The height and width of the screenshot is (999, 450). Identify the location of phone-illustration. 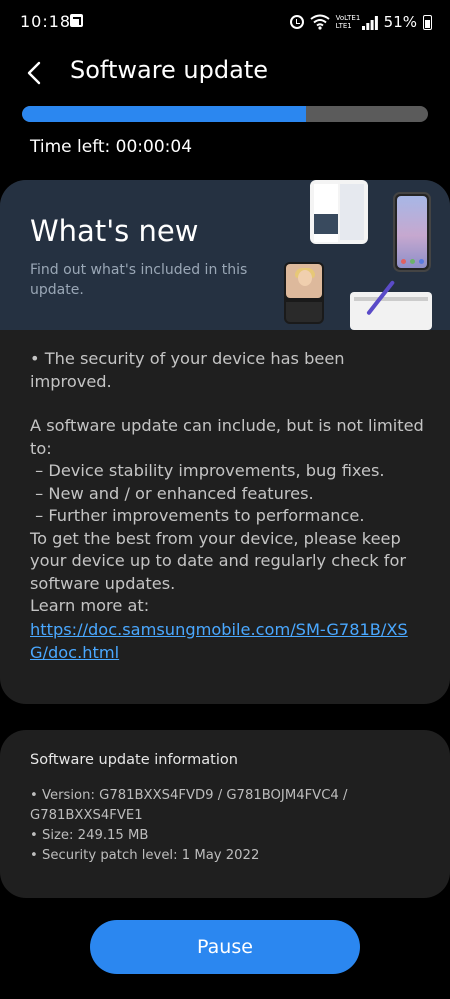
(339, 212).